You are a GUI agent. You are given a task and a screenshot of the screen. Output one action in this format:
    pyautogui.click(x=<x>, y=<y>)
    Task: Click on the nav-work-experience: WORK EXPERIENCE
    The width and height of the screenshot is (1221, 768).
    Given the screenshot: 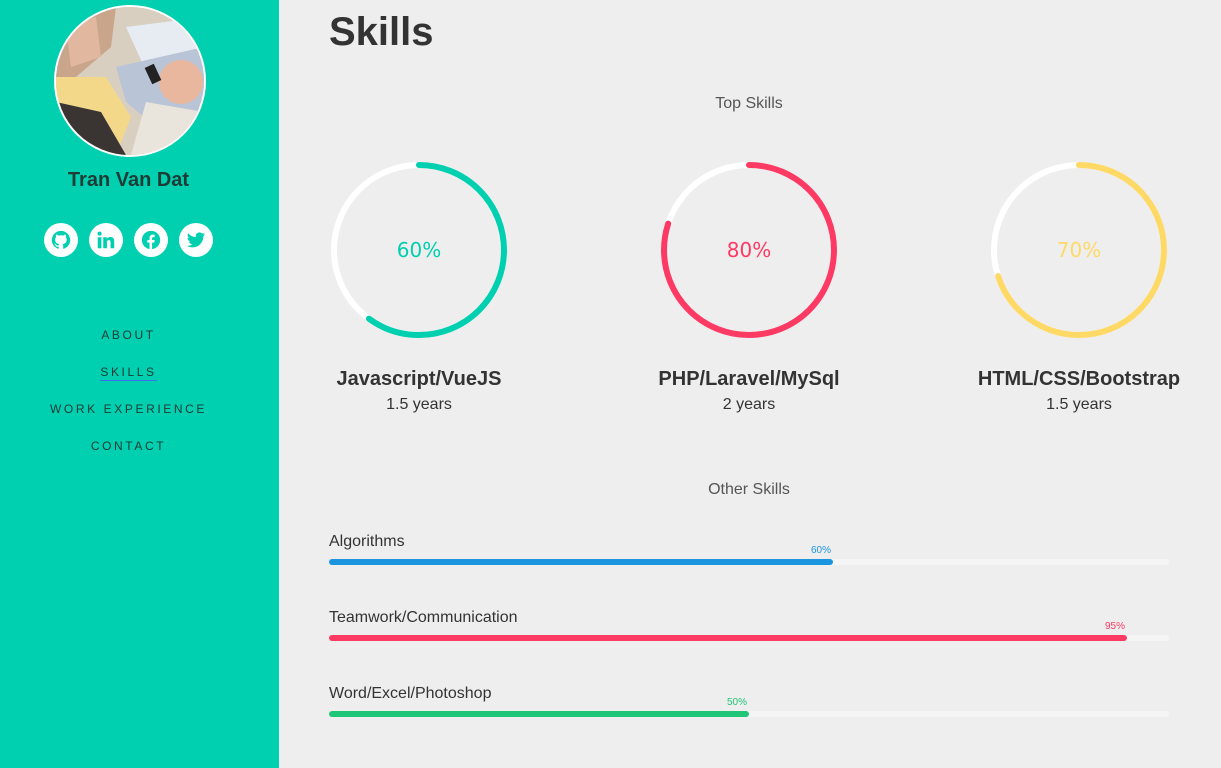 What is the action you would take?
    pyautogui.click(x=128, y=418)
    